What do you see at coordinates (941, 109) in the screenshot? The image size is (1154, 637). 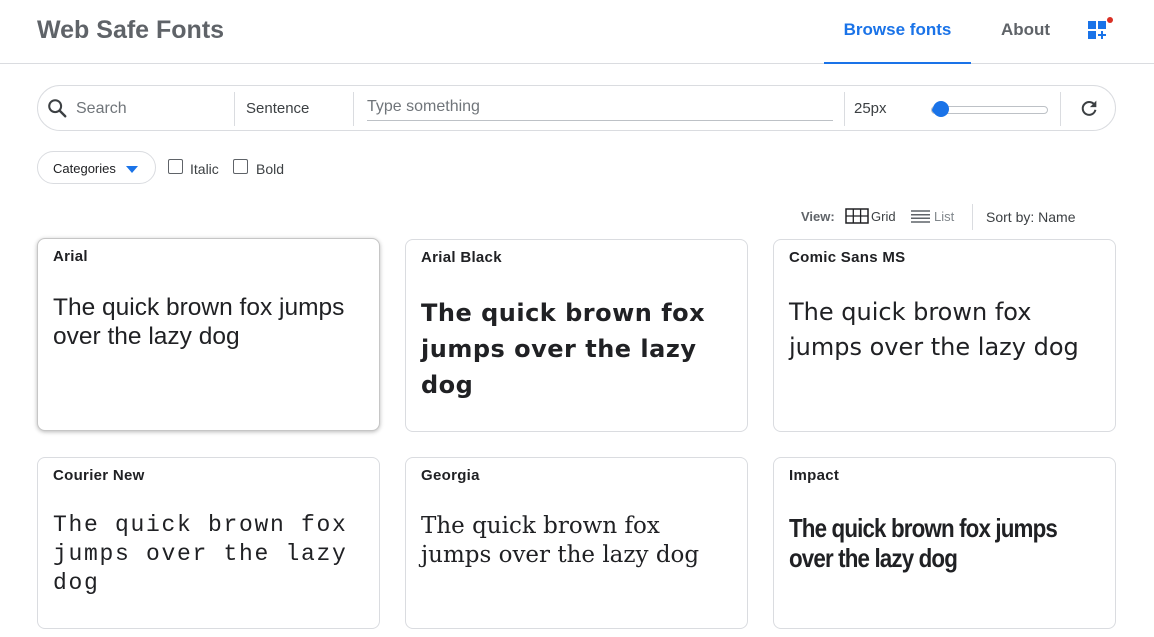 I see `font-size-slider-thumb` at bounding box center [941, 109].